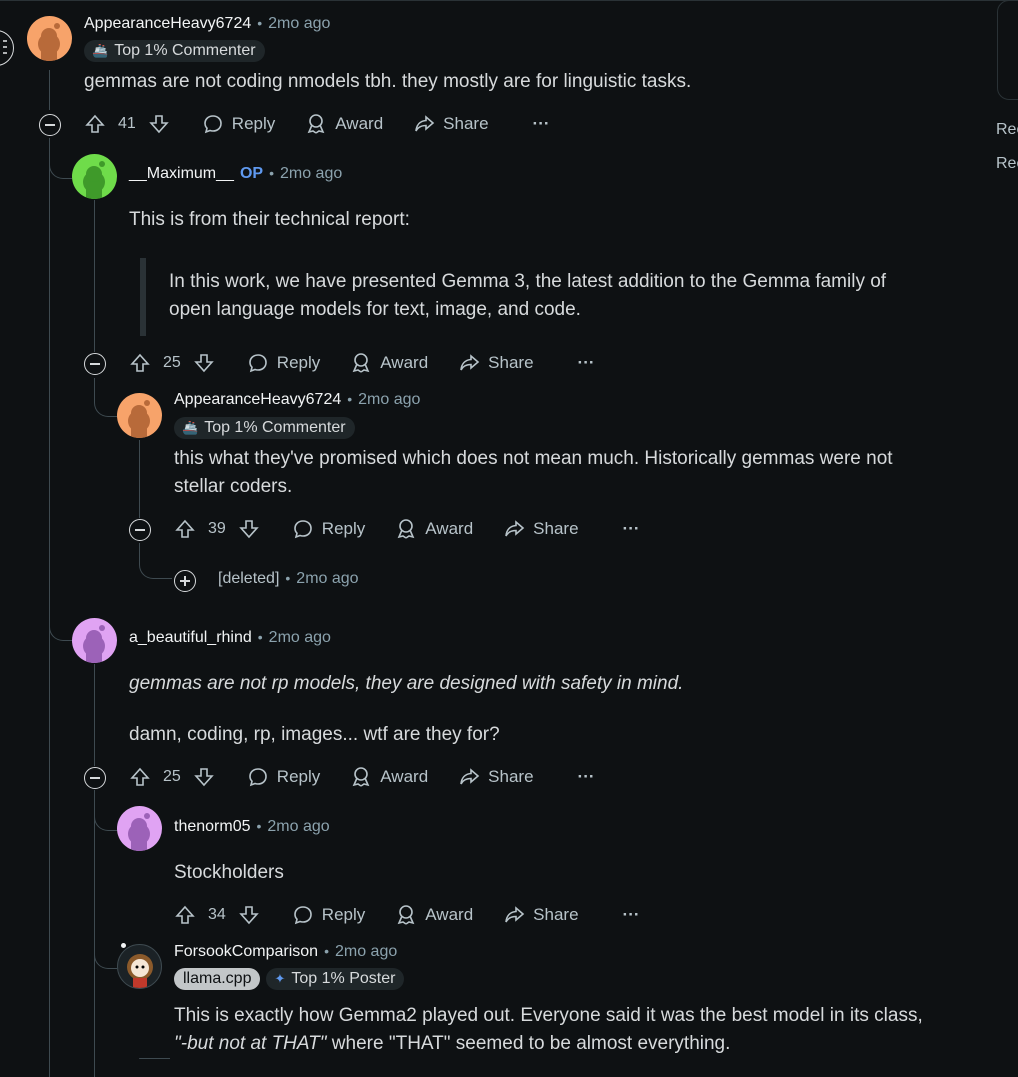 The image size is (1018, 1077). I want to click on italic-quote: "-but not at THAT", so click(250, 1043).